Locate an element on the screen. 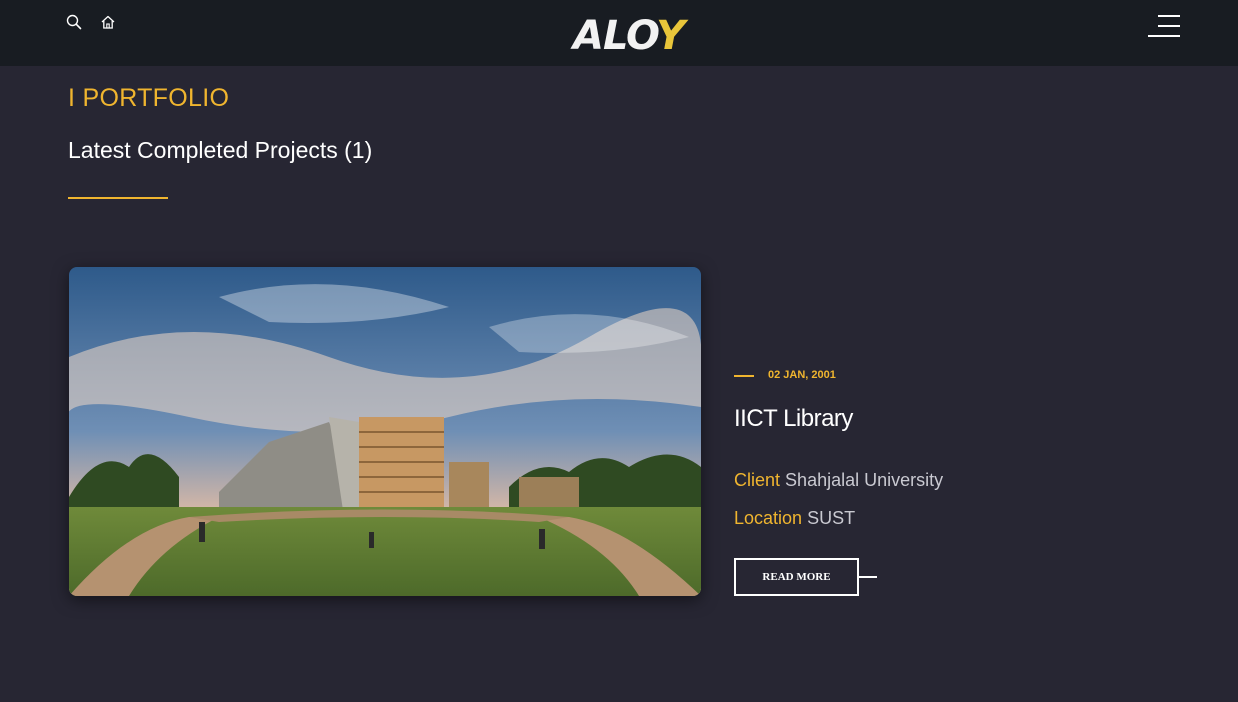 Image resolution: width=1238 pixels, height=702 pixels. location-value: SUST is located at coordinates (831, 518).